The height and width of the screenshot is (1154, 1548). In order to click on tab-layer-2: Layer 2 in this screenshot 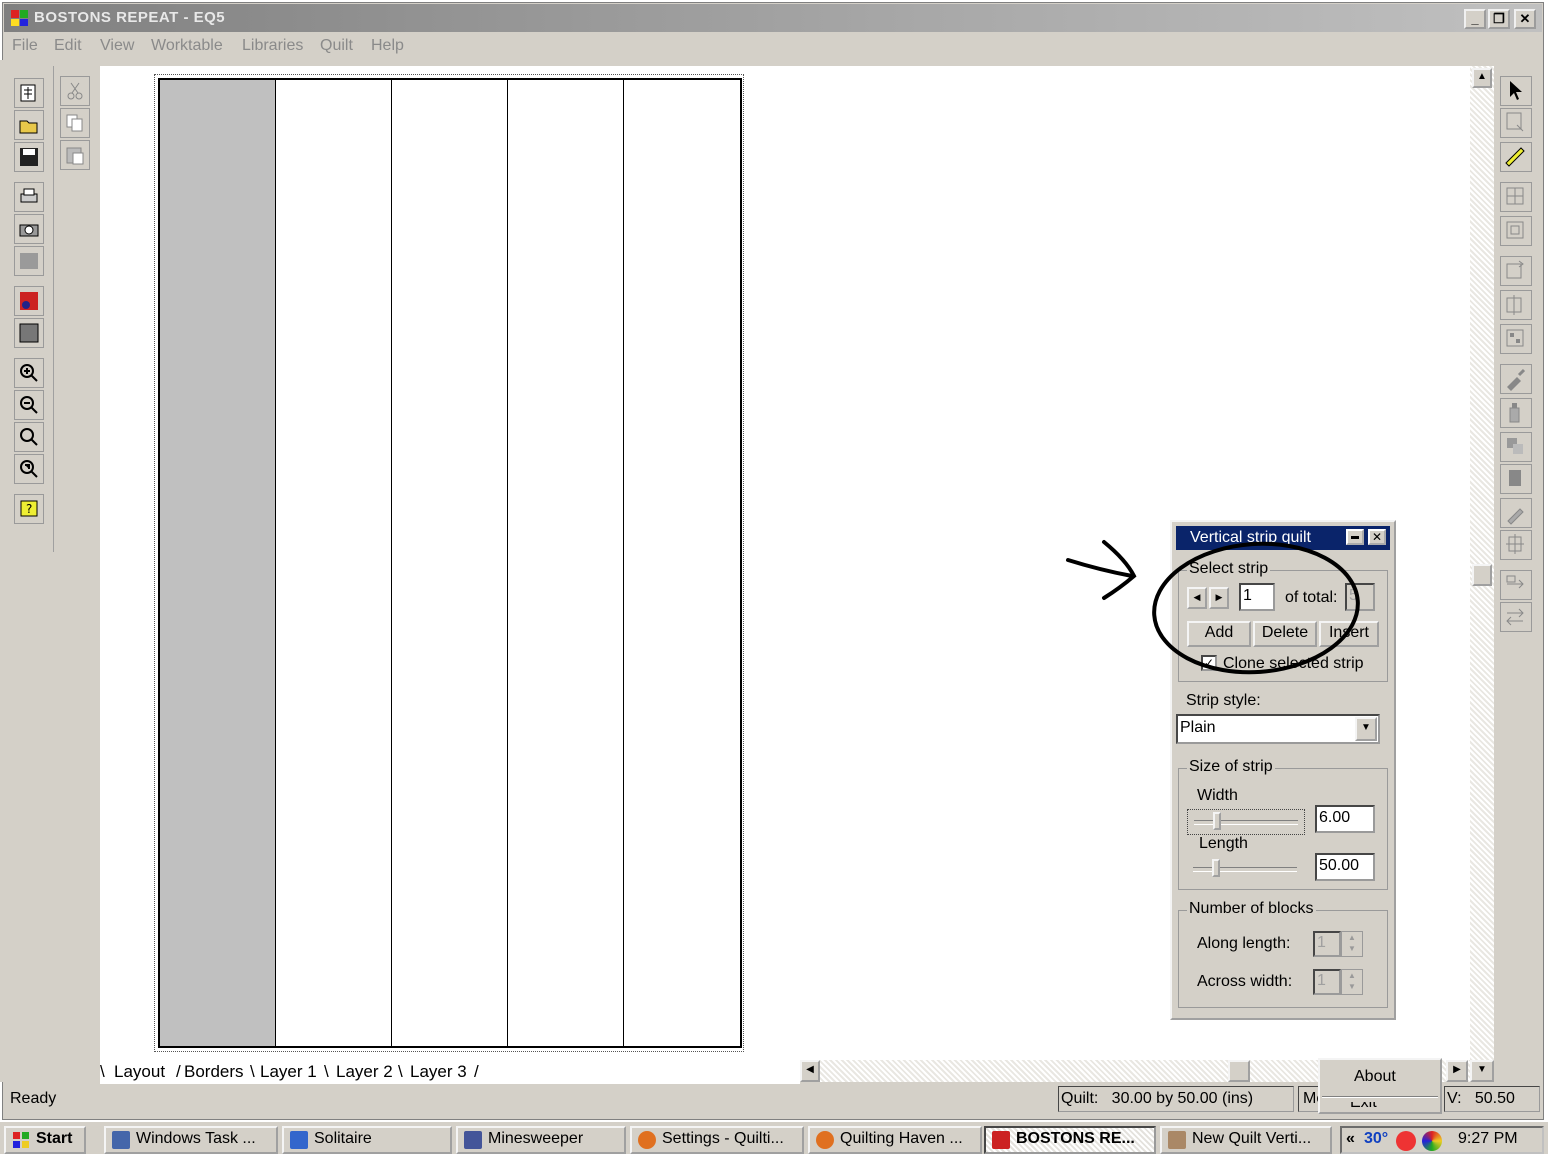, I will do `click(364, 1072)`.